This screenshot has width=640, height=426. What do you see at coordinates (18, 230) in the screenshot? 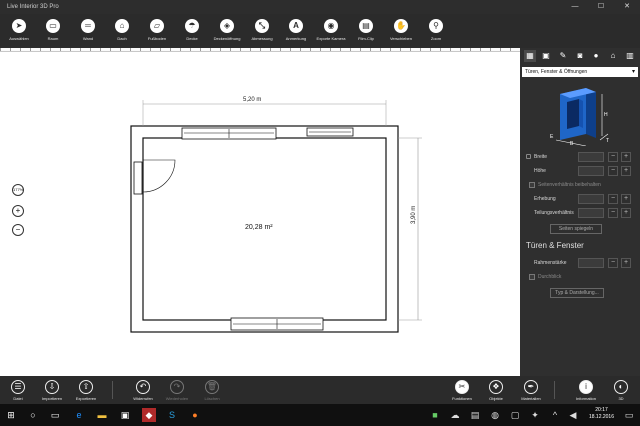
I see `zoom-out-button: −` at bounding box center [18, 230].